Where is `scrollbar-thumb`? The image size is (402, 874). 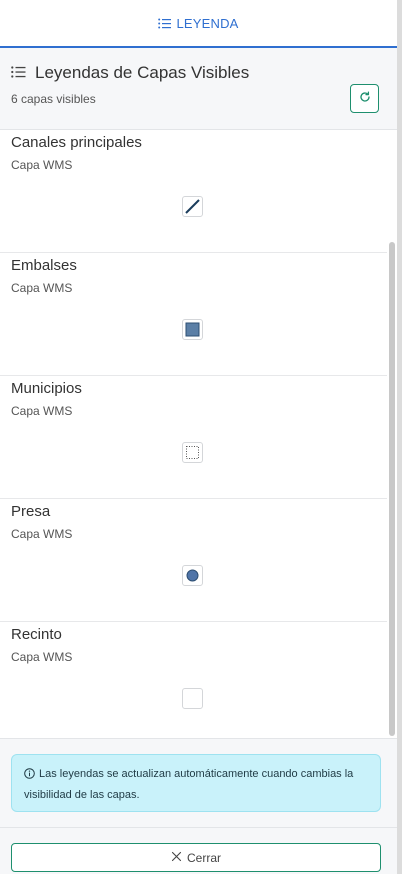
scrollbar-thumb is located at coordinates (392, 489).